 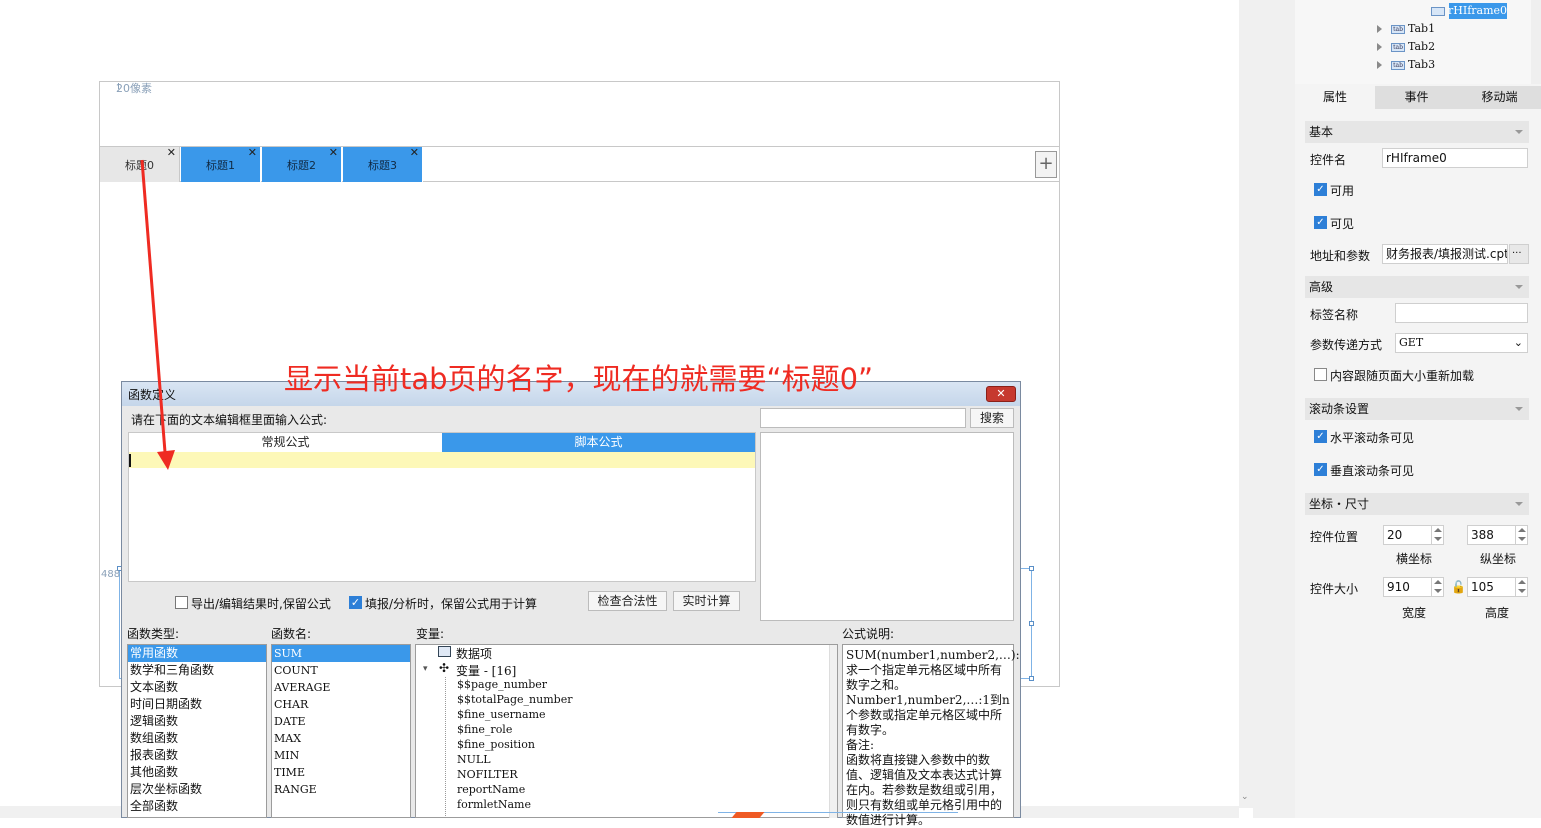 What do you see at coordinates (341, 789) in the screenshot?
I see `list-item: RANGE` at bounding box center [341, 789].